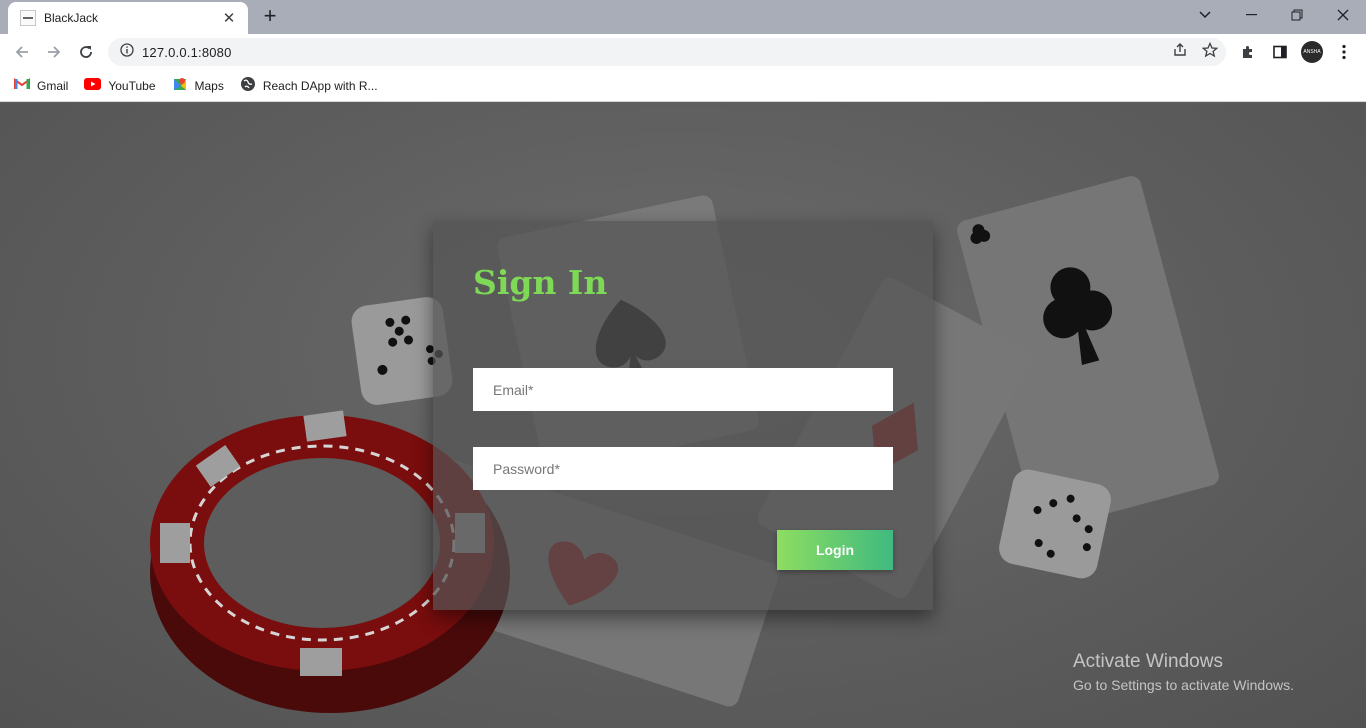  What do you see at coordinates (540, 282) in the screenshot?
I see `signin-title: Sign In` at bounding box center [540, 282].